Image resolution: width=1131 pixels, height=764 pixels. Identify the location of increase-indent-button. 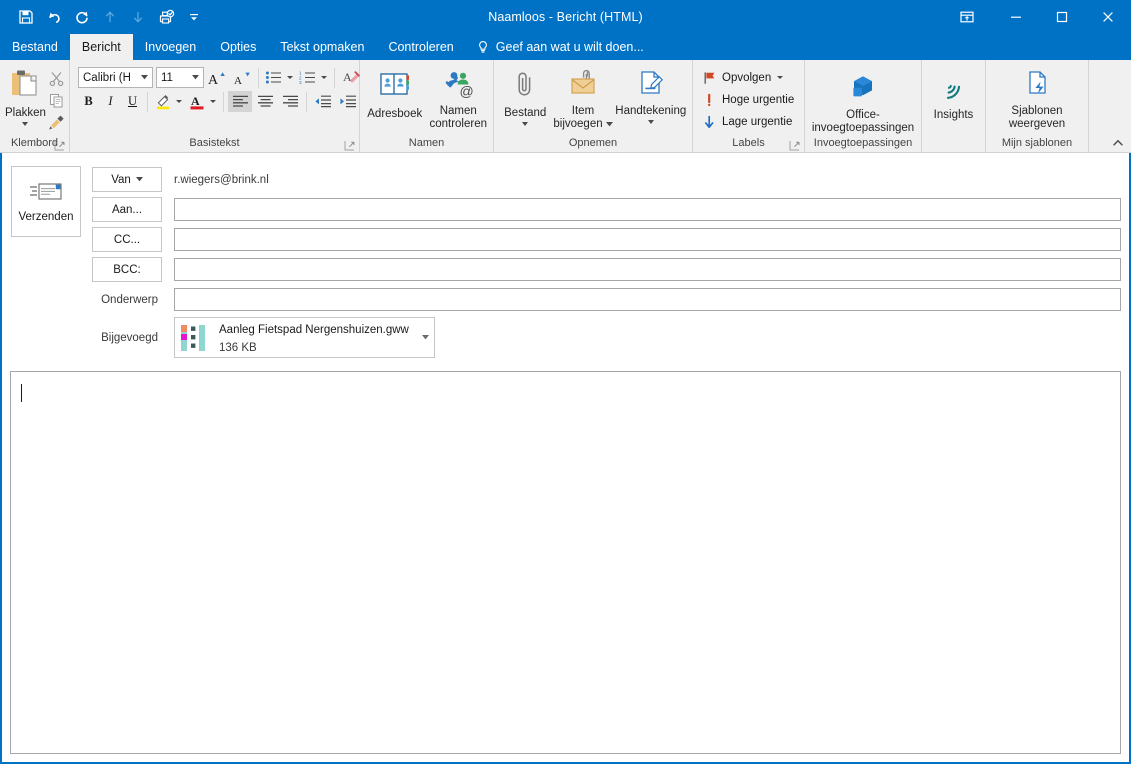
(348, 101).